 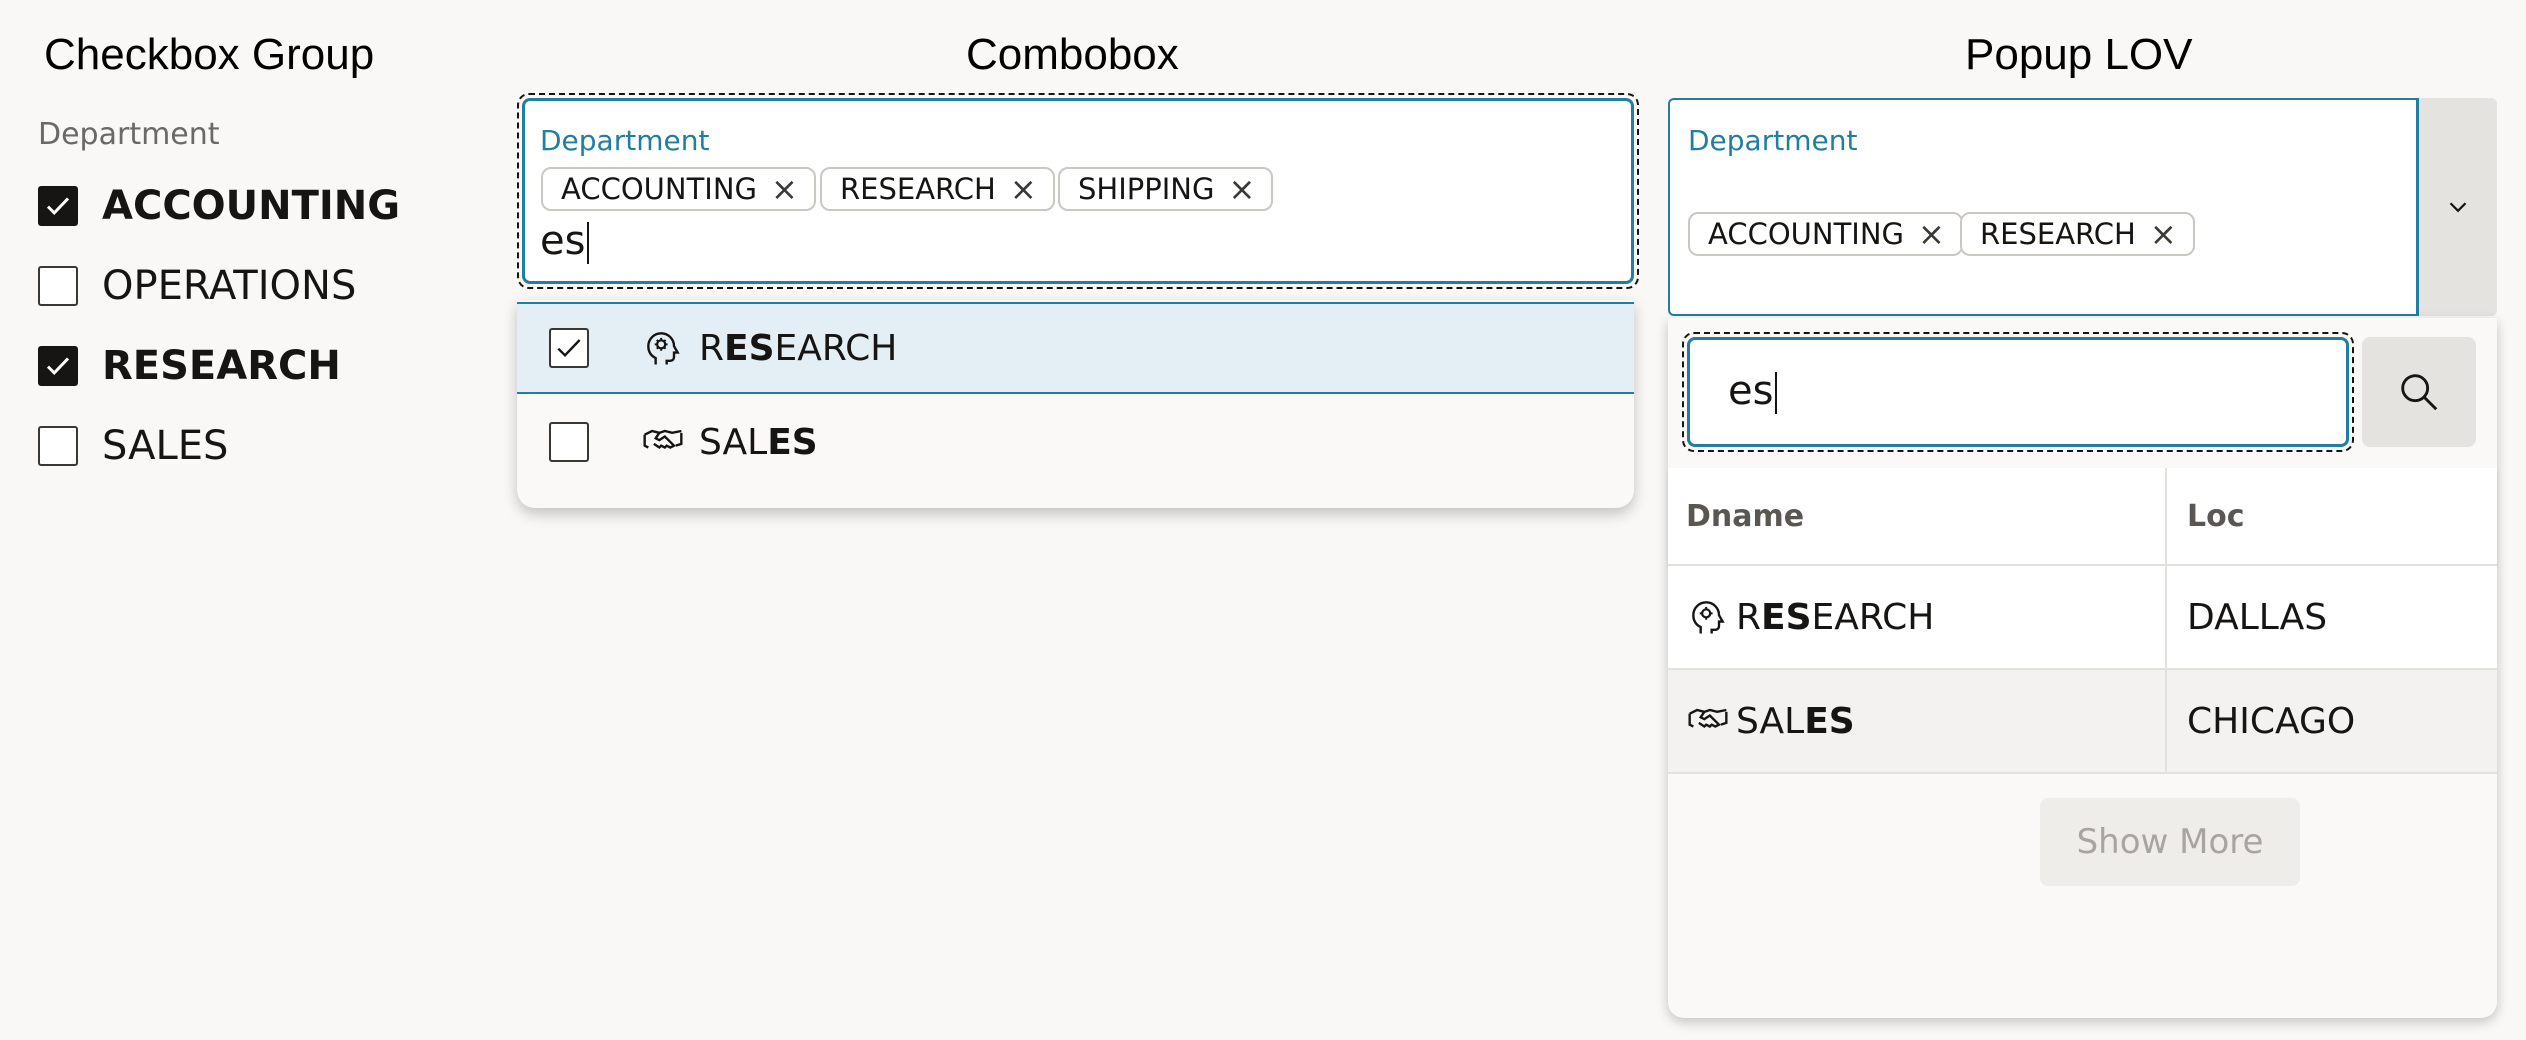 I want to click on combobox-option-research: RESEARCH, so click(x=1075, y=348).